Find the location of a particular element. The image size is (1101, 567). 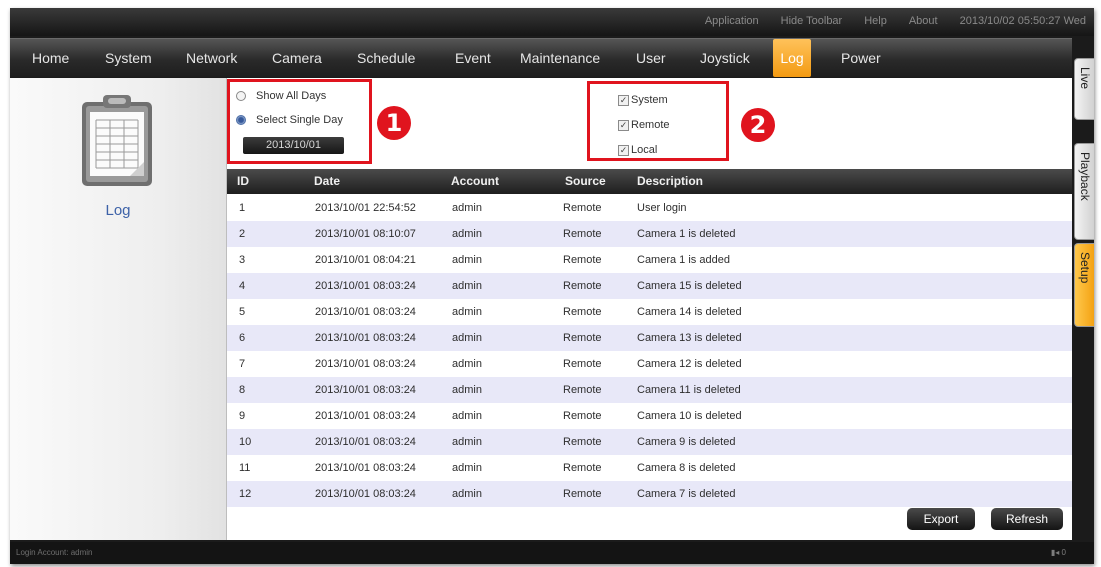

login-account-status: Login Account: admin is located at coordinates (54, 552).